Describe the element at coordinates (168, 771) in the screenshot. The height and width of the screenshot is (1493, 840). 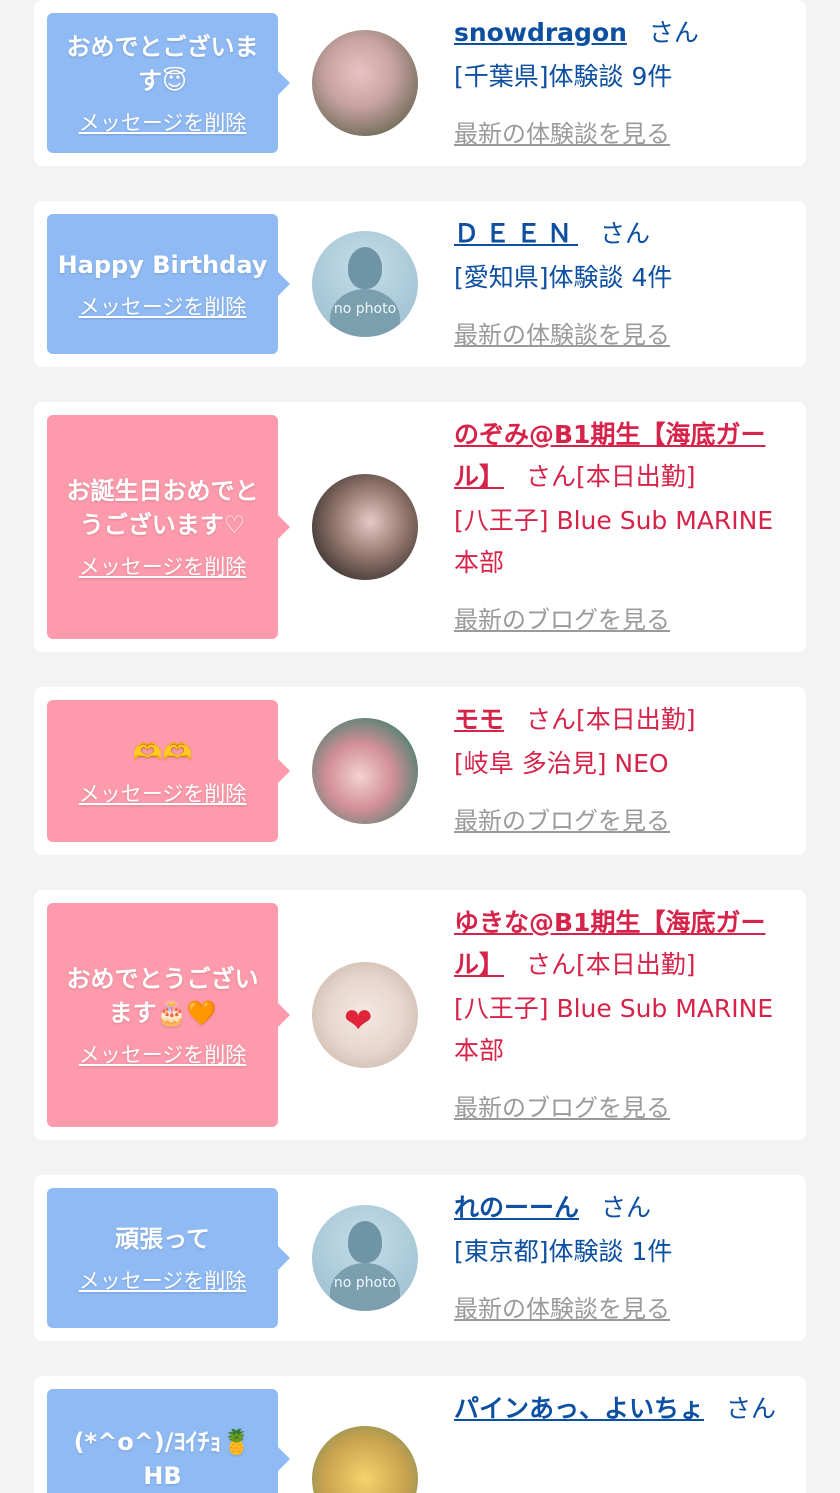
I see `message-bubble: 🫶🫶 メッセージを削除` at that location.